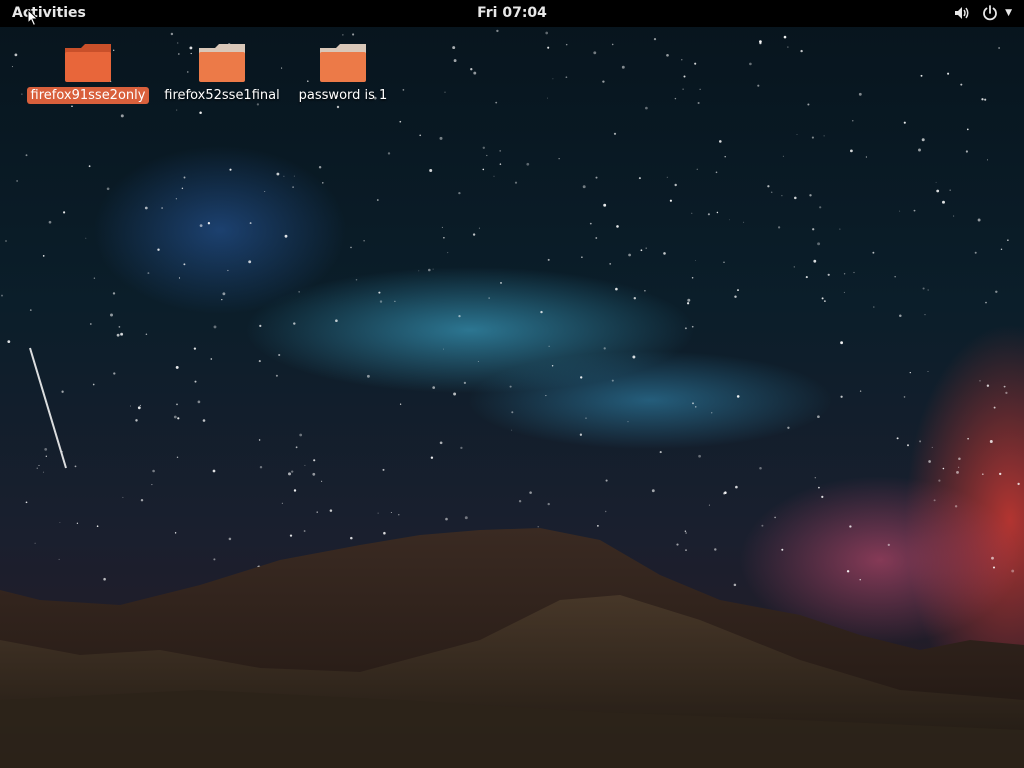 The height and width of the screenshot is (768, 1024). What do you see at coordinates (222, 73) in the screenshot?
I see `desktop-folder: firefox52sse1final` at bounding box center [222, 73].